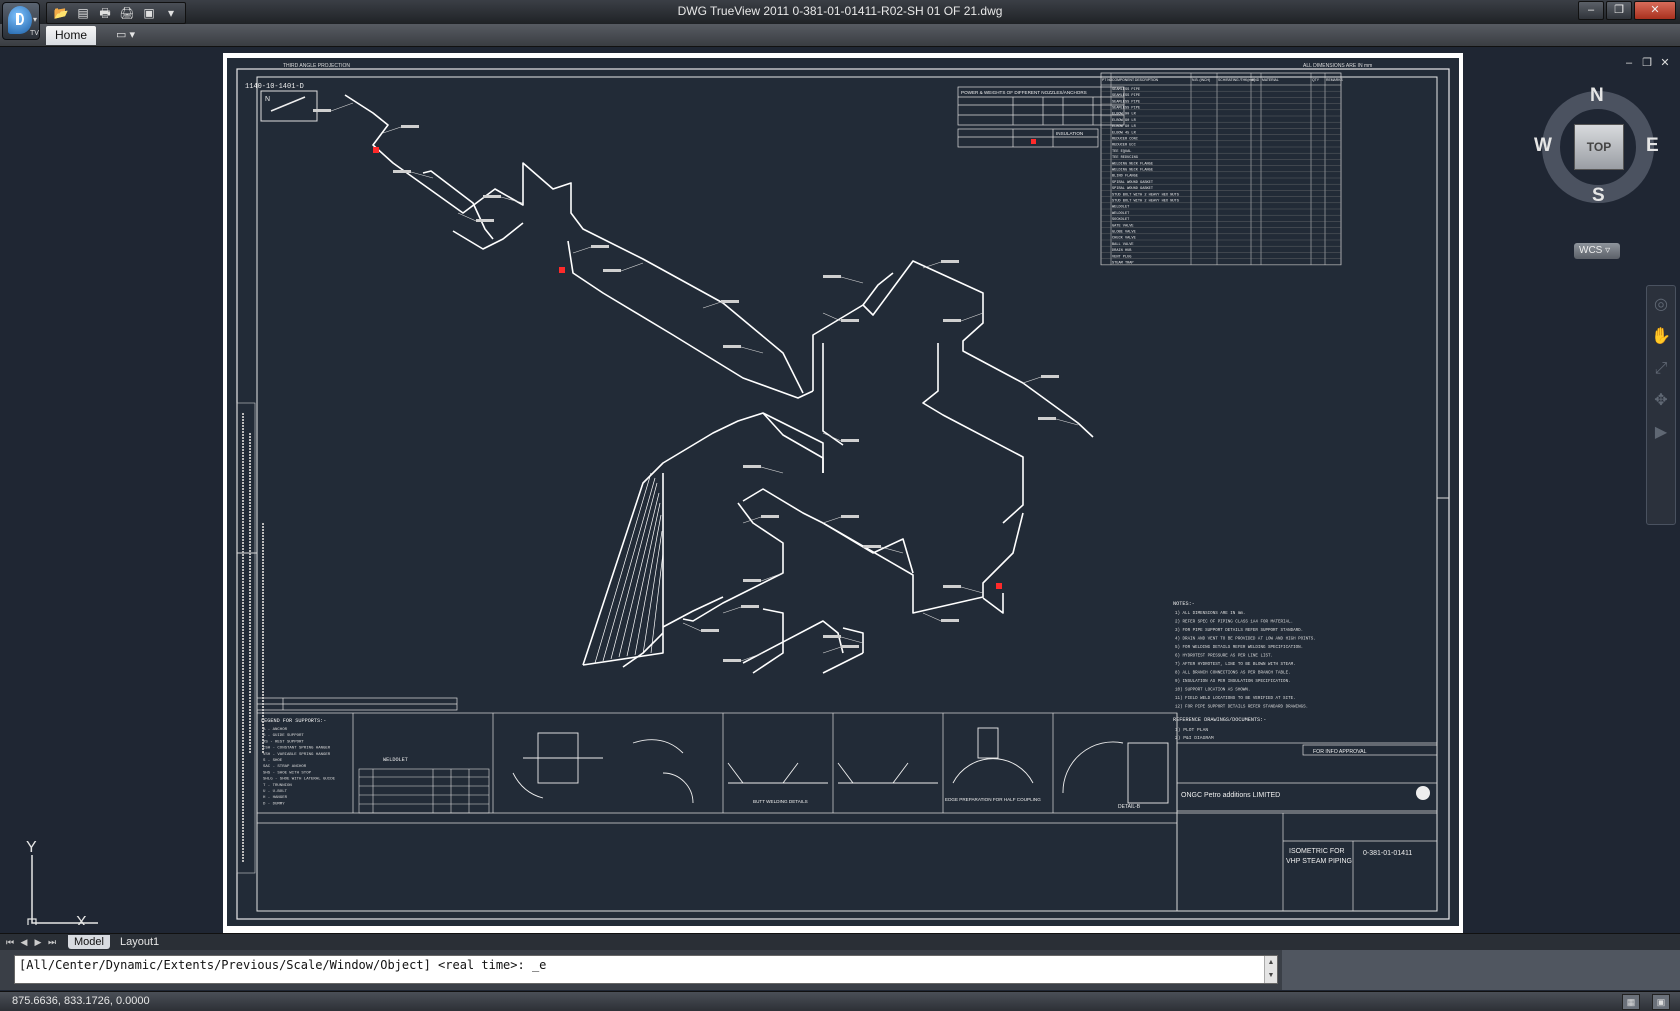 The image size is (1680, 1011). What do you see at coordinates (1629, 63) in the screenshot?
I see `drawing-minimize-button: –` at bounding box center [1629, 63].